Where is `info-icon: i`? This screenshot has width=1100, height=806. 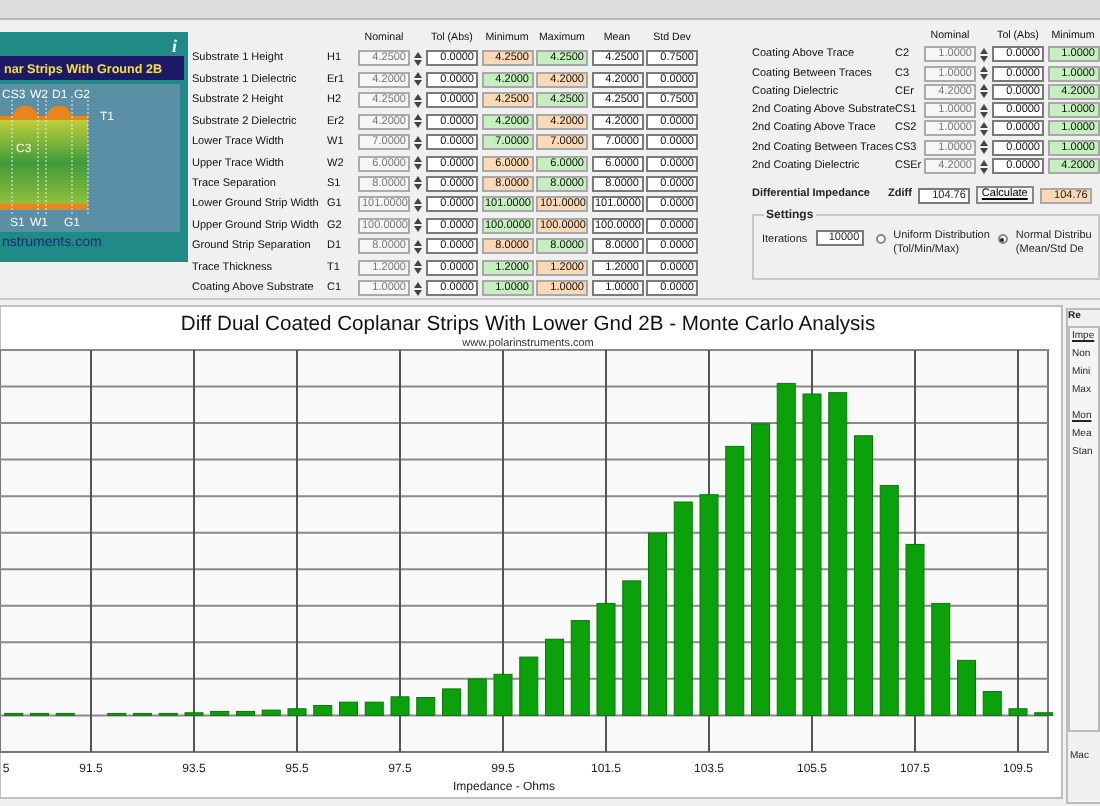
info-icon: i is located at coordinates (175, 46).